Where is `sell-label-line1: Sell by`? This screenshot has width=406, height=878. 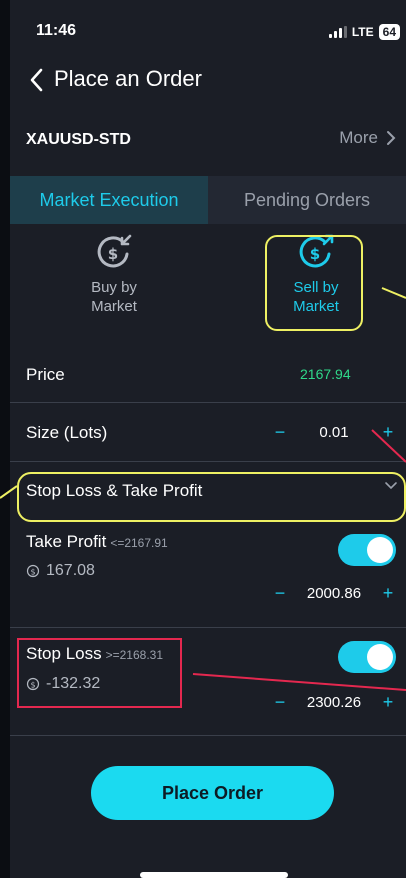
sell-label-line1: Sell by is located at coordinates (316, 287).